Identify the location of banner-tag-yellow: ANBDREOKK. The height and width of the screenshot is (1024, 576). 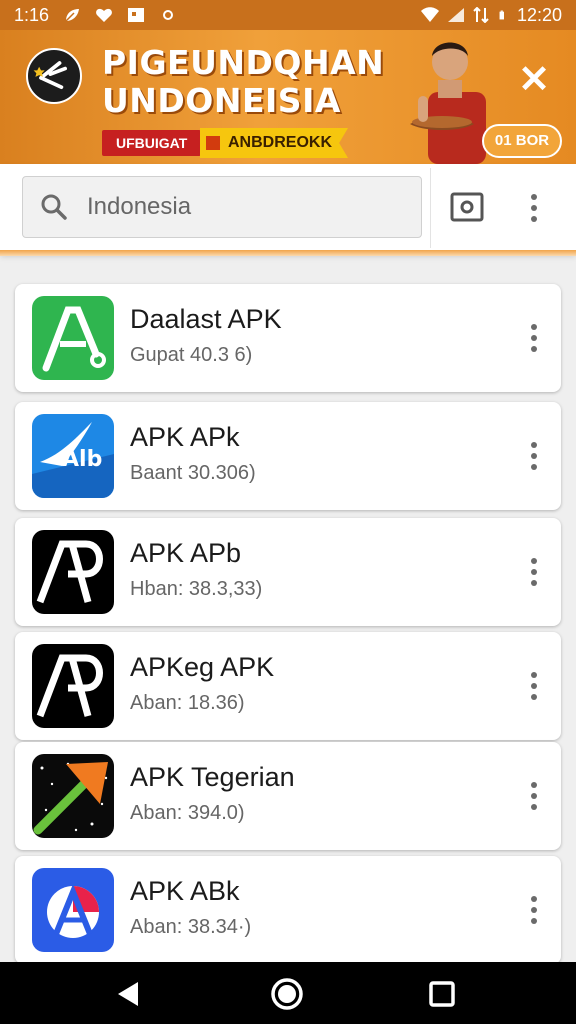
(274, 143).